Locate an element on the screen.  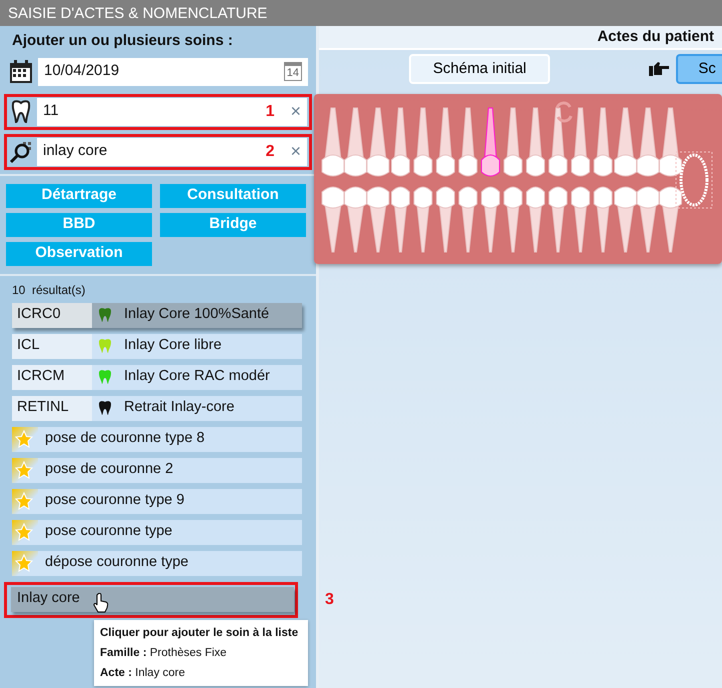
field-value: 10/04/2019 is located at coordinates (82, 71).